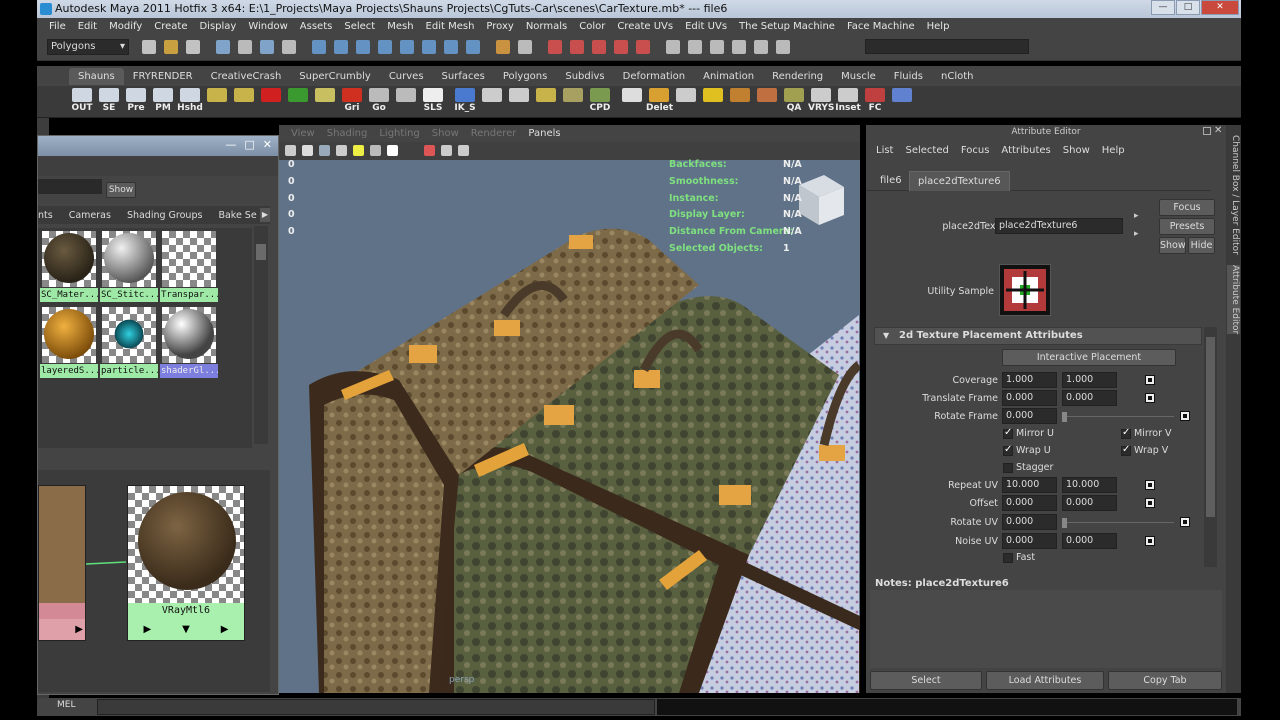  What do you see at coordinates (96, 76) in the screenshot?
I see `shelf-tab-shauns: Shauns` at bounding box center [96, 76].